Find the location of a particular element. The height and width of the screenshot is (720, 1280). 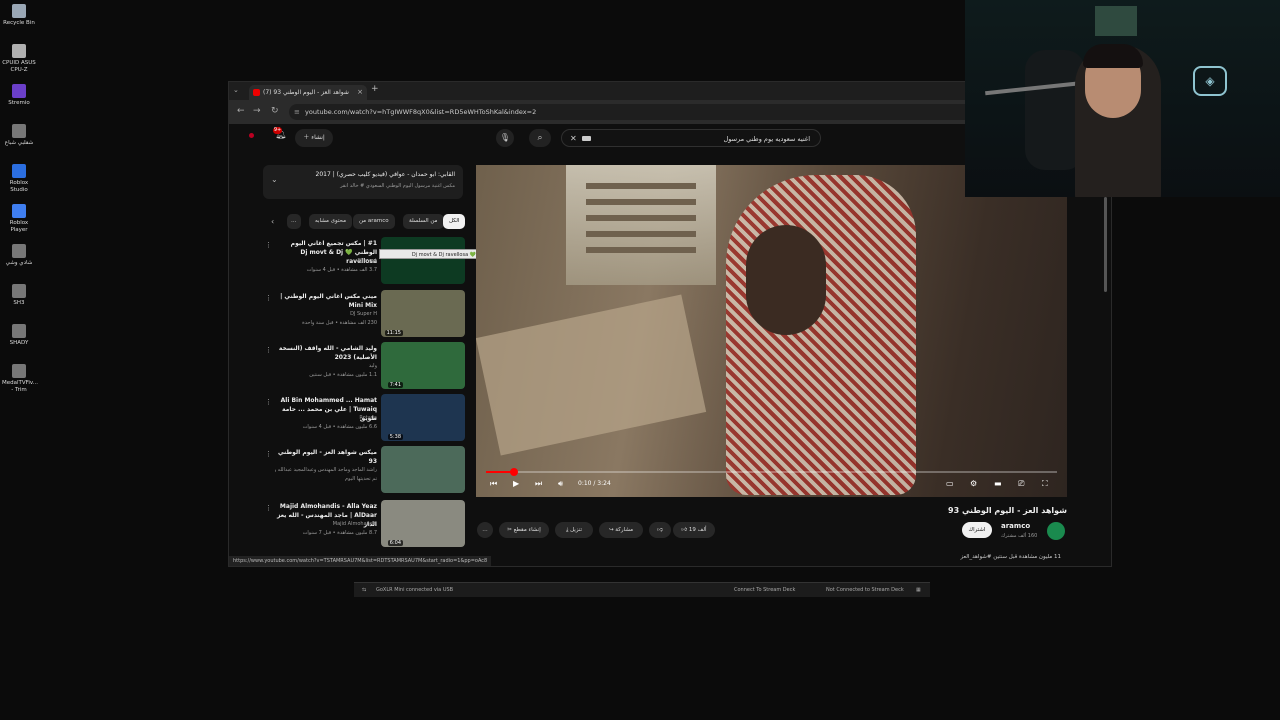

video-title: شواهد العز - اليوم الوطني 93 is located at coordinates (1007, 510).